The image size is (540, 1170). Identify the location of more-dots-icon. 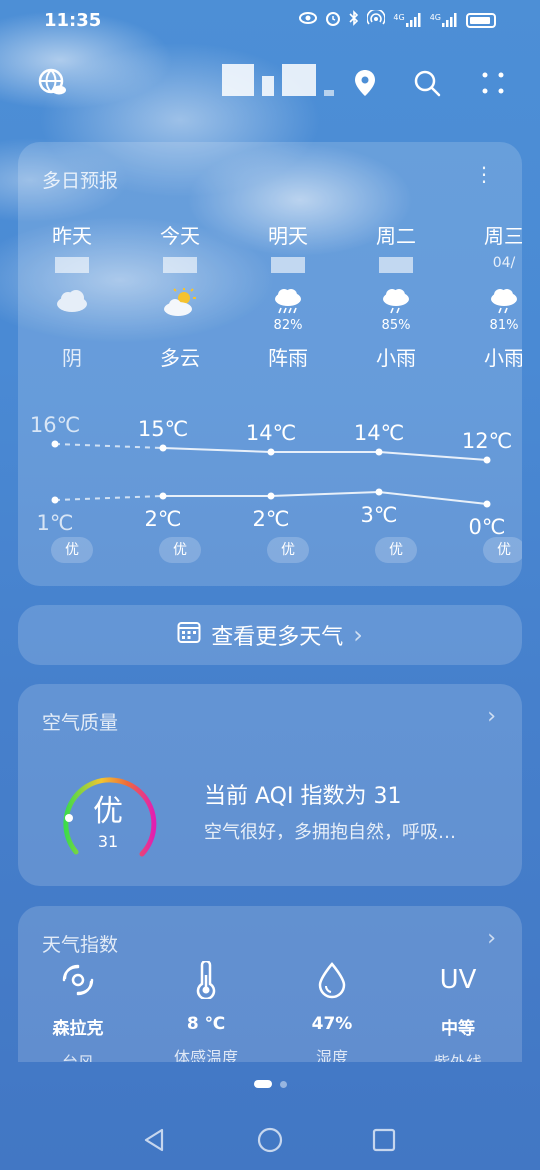
(493, 83).